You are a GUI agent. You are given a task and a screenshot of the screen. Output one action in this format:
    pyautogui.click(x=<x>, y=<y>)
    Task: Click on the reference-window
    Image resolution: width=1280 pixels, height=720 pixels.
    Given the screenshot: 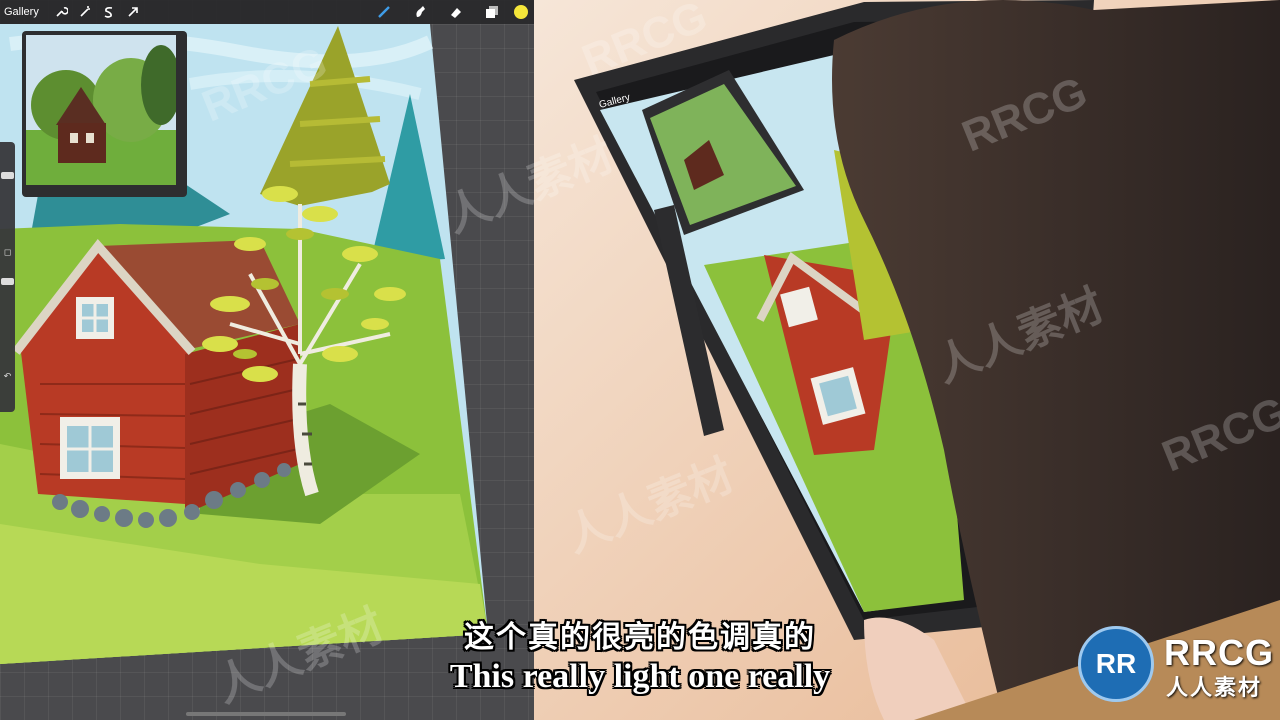 What is the action you would take?
    pyautogui.click(x=104, y=114)
    